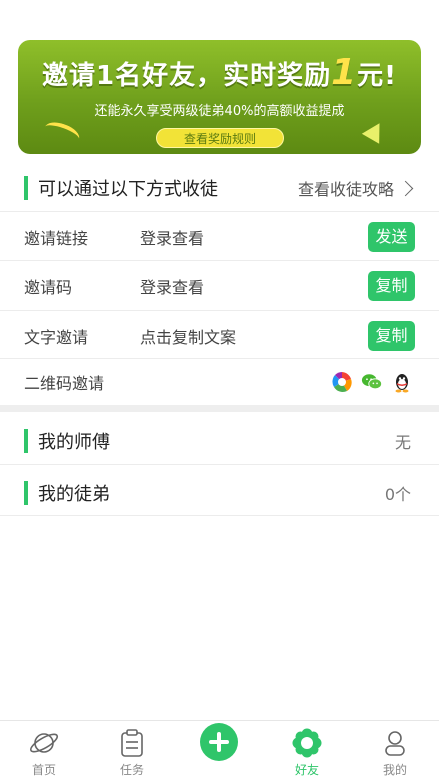 The width and height of the screenshot is (439, 780). What do you see at coordinates (397, 494) in the screenshot?
I see `apprentice-count: 0个` at bounding box center [397, 494].